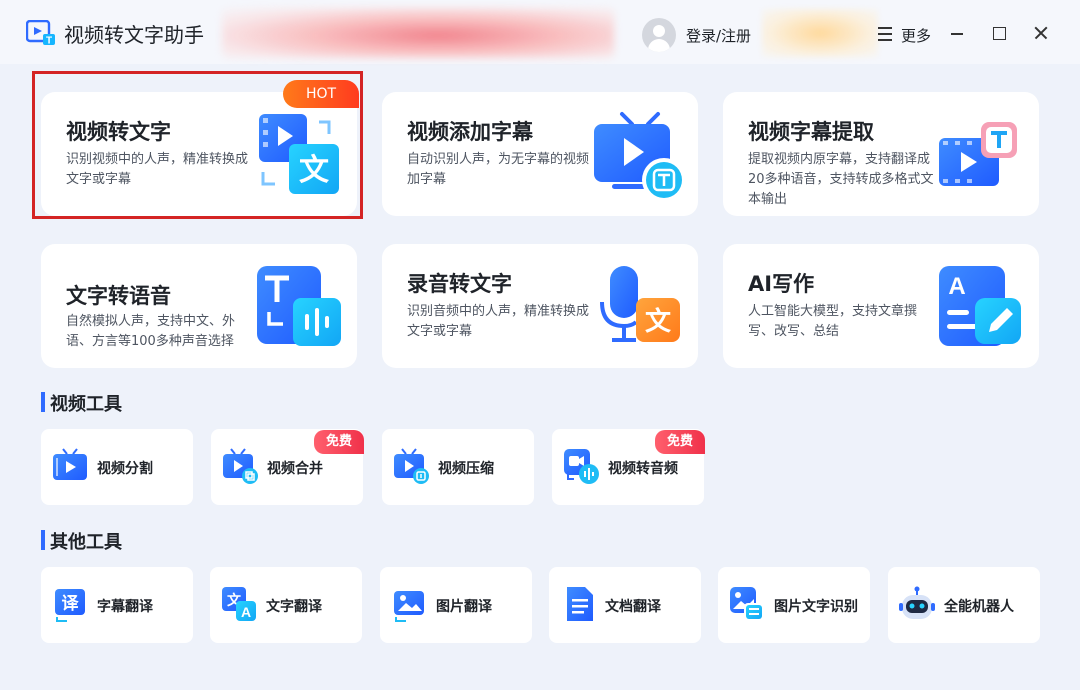  I want to click on close-button, so click(1041, 33).